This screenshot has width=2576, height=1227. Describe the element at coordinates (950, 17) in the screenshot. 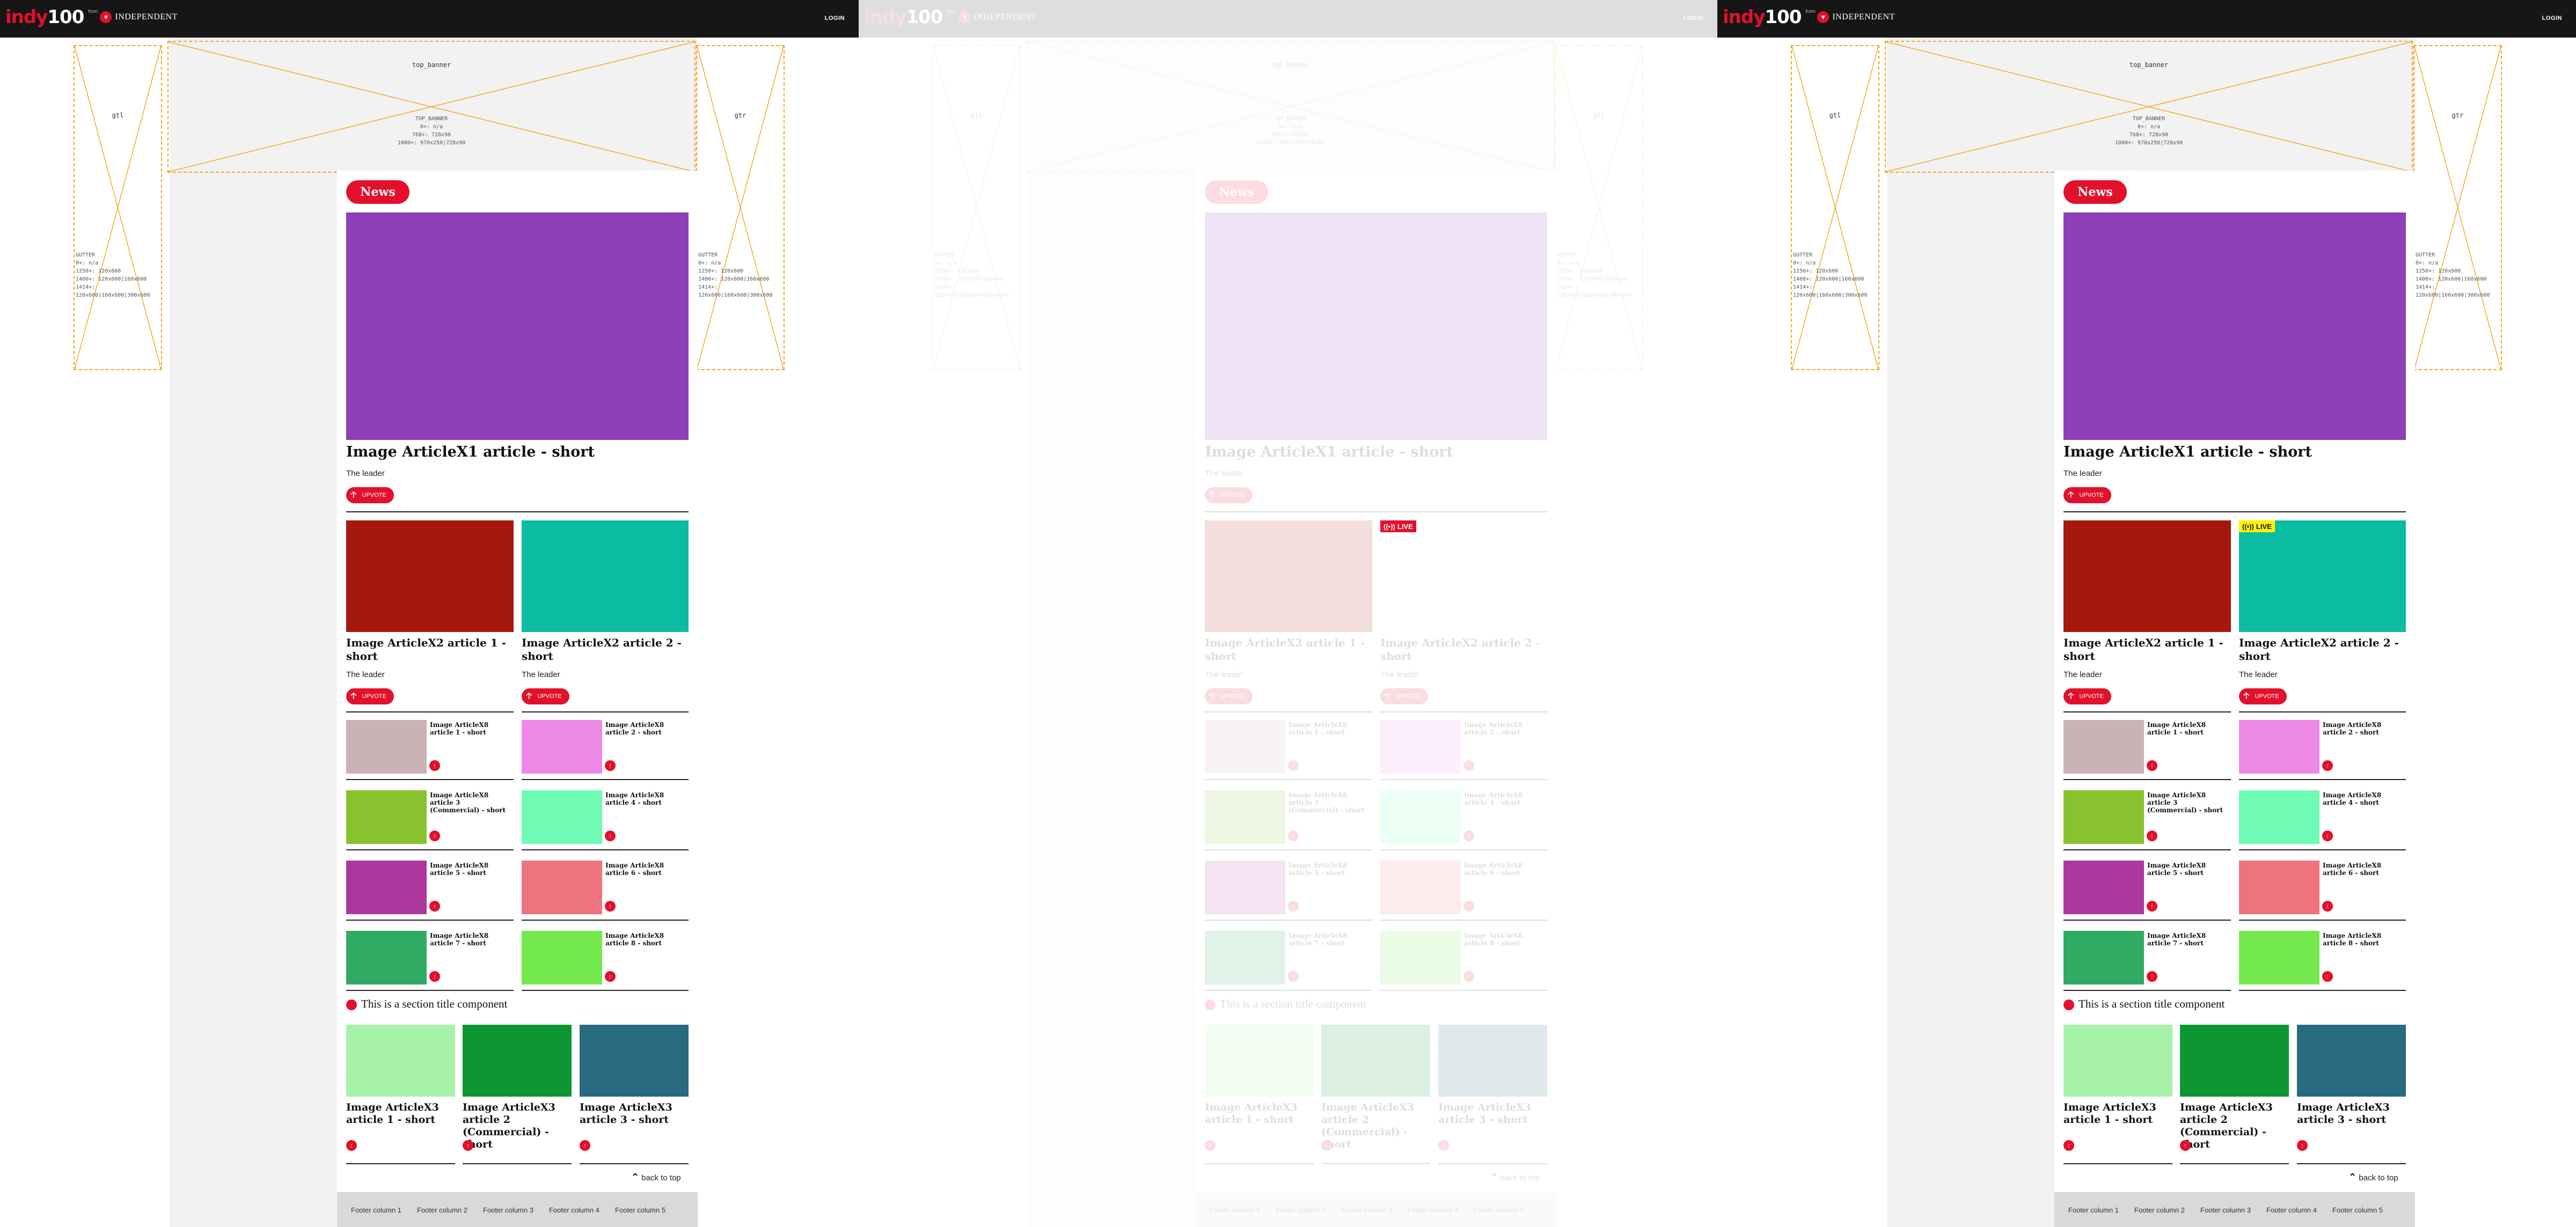

I see `indy100-logo: indy100 from ▼ INDEPENDENT` at that location.